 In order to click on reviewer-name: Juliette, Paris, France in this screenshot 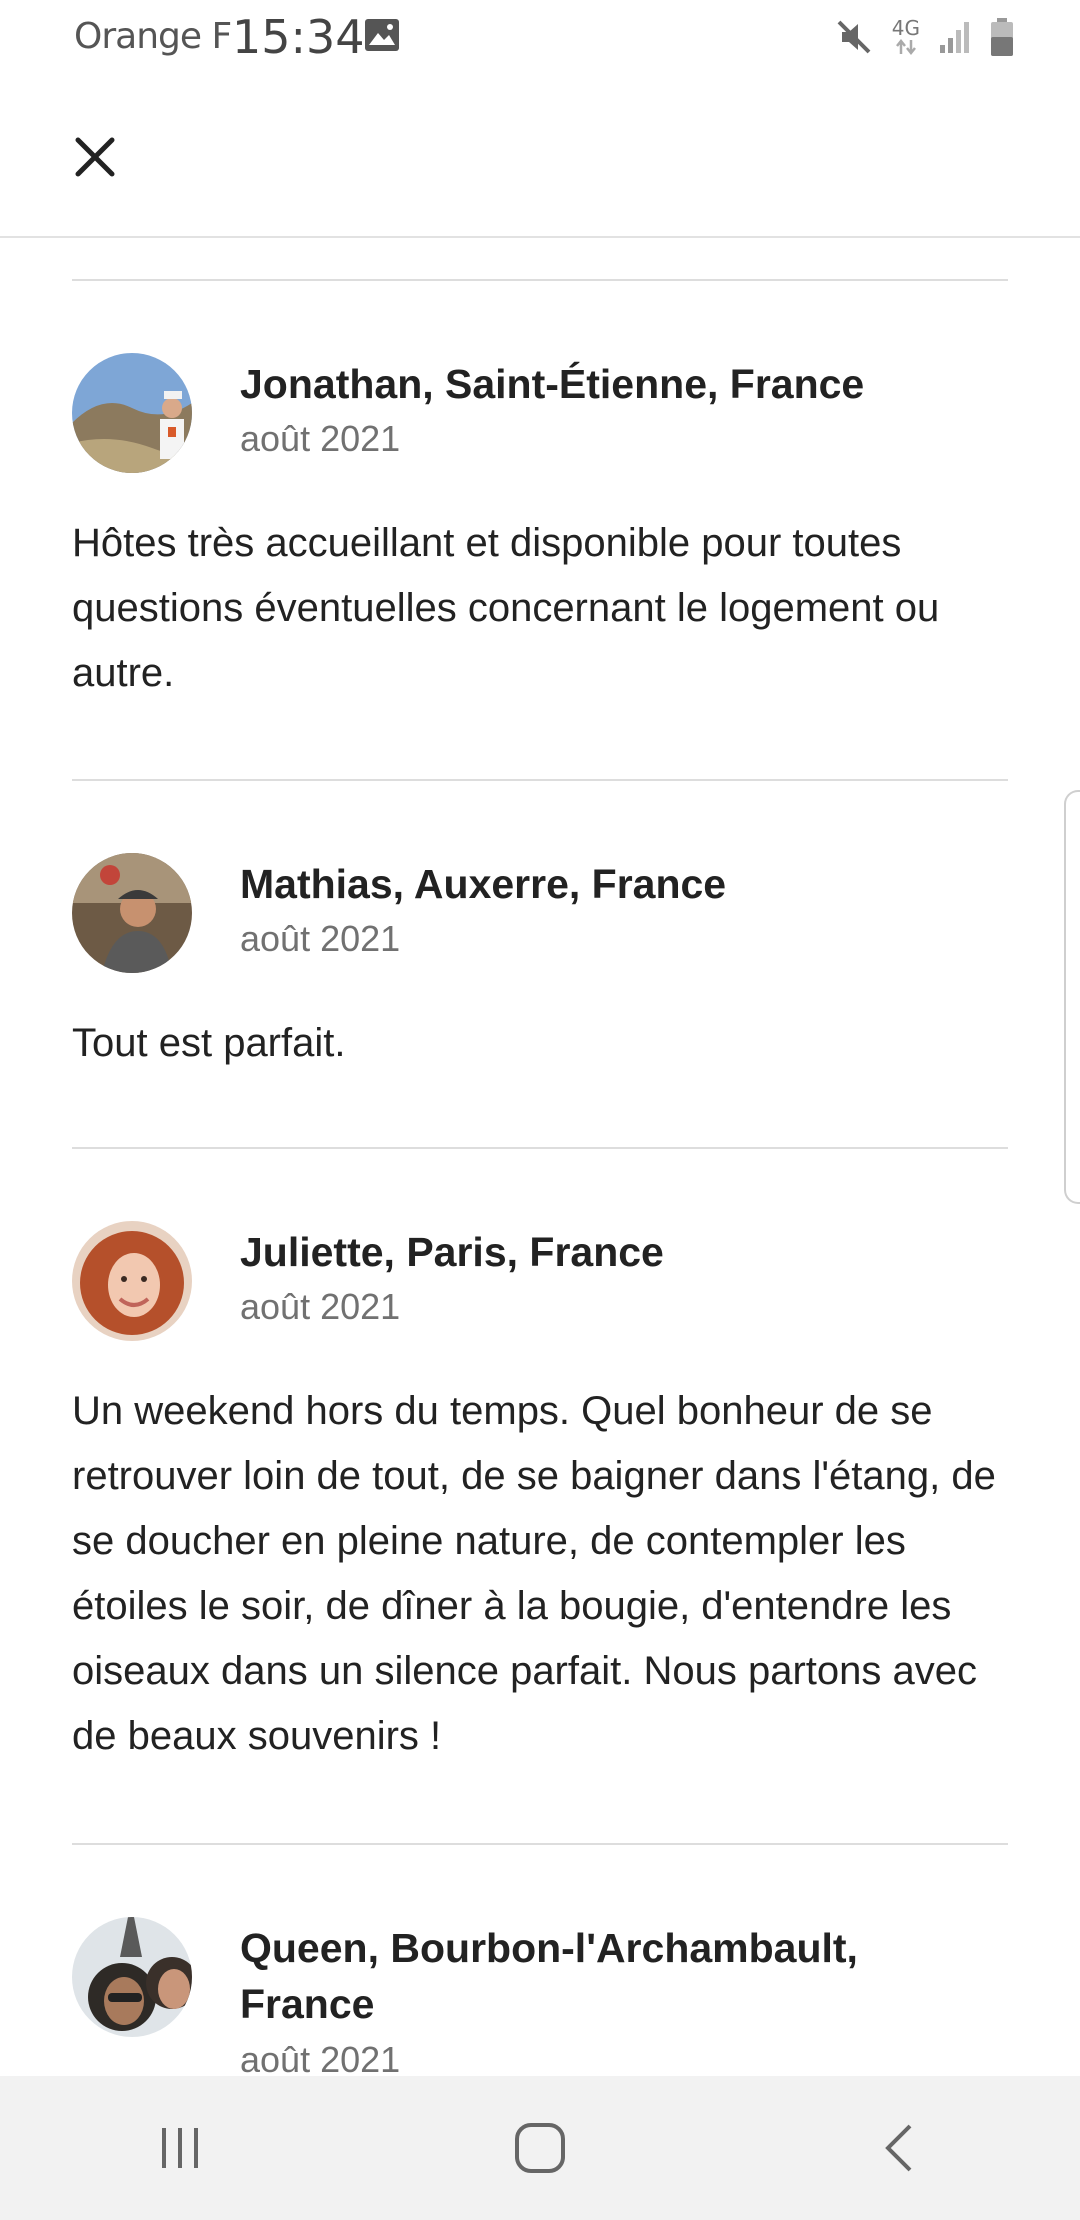, I will do `click(452, 1252)`.